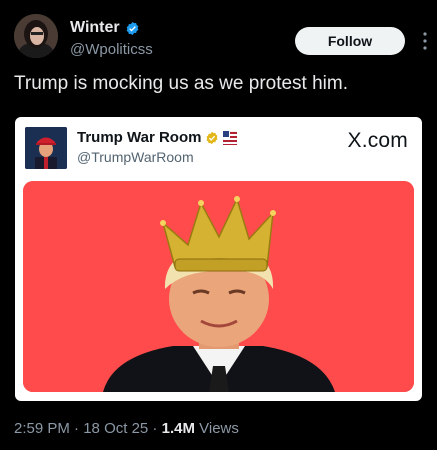 This screenshot has height=450, width=437. Describe the element at coordinates (181, 83) in the screenshot. I see `tweet-text: Trump is mocking us as we protest him.` at that location.